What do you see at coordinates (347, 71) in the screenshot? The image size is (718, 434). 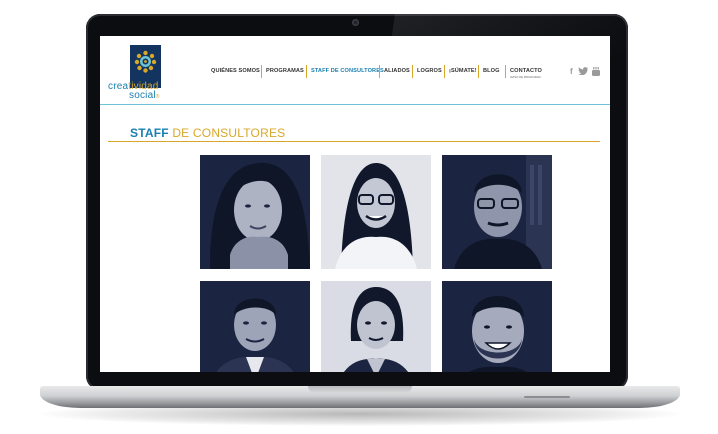 I see `nav-item-staff-de-consultores: STAFF DE CONSULTORES` at bounding box center [347, 71].